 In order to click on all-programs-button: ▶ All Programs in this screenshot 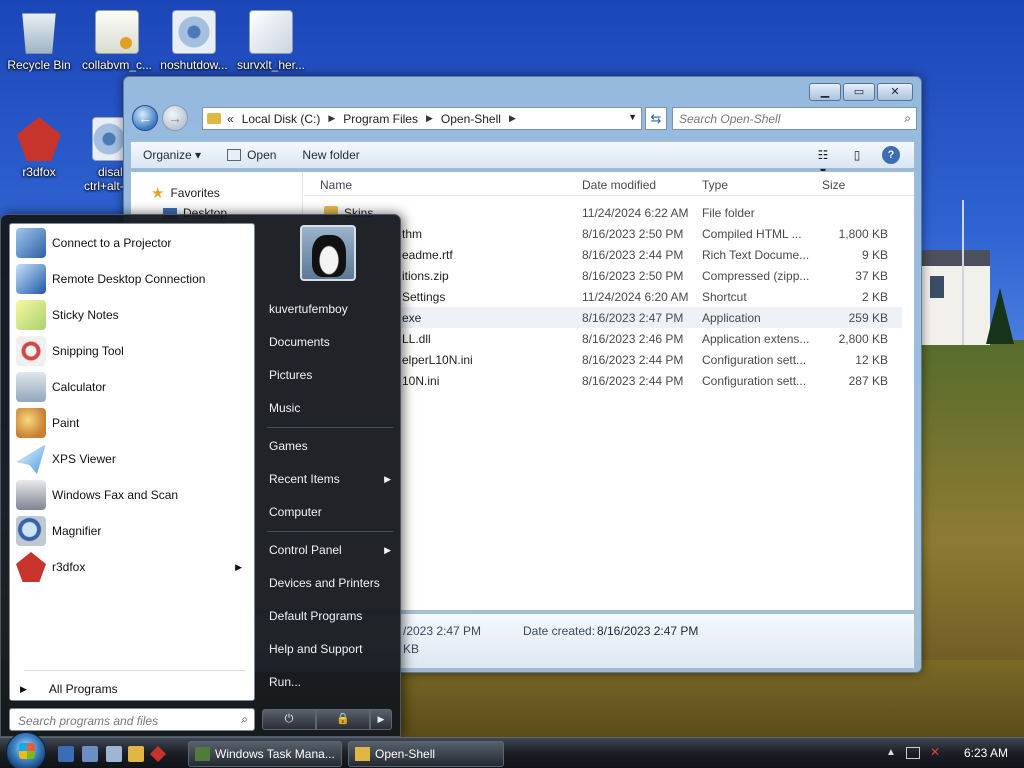, I will do `click(69, 689)`.